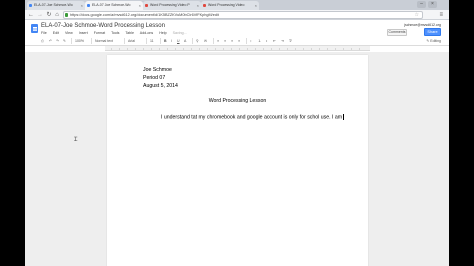 The image size is (474, 266). I want to click on minimize-icon: –, so click(421, 4).